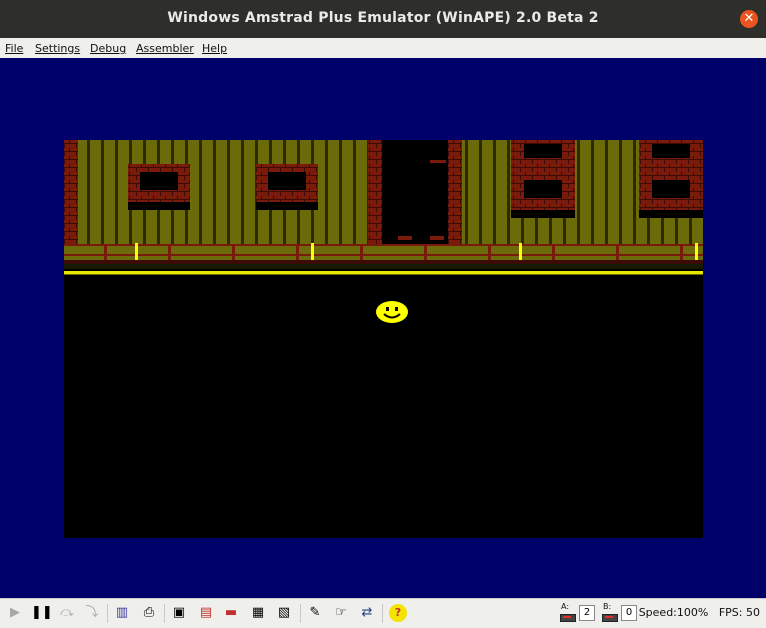 The height and width of the screenshot is (628, 766). I want to click on speed-readout: Speed:100% FPS: 50, so click(699, 612).